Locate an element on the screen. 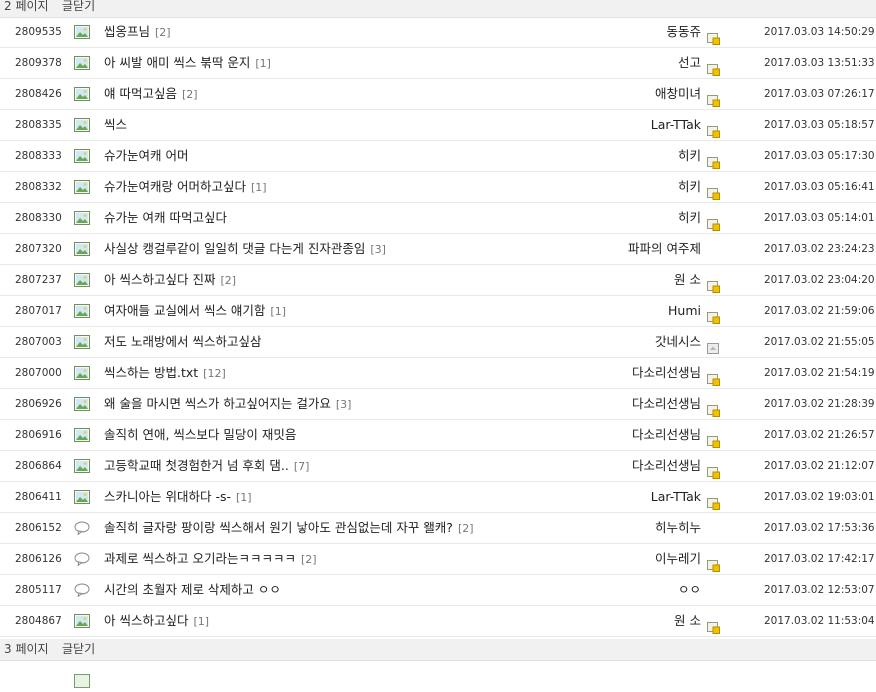 This screenshot has height=692, width=876. post-title-text: 슈가눈 여캐 따먹고싶다 is located at coordinates (165, 217).